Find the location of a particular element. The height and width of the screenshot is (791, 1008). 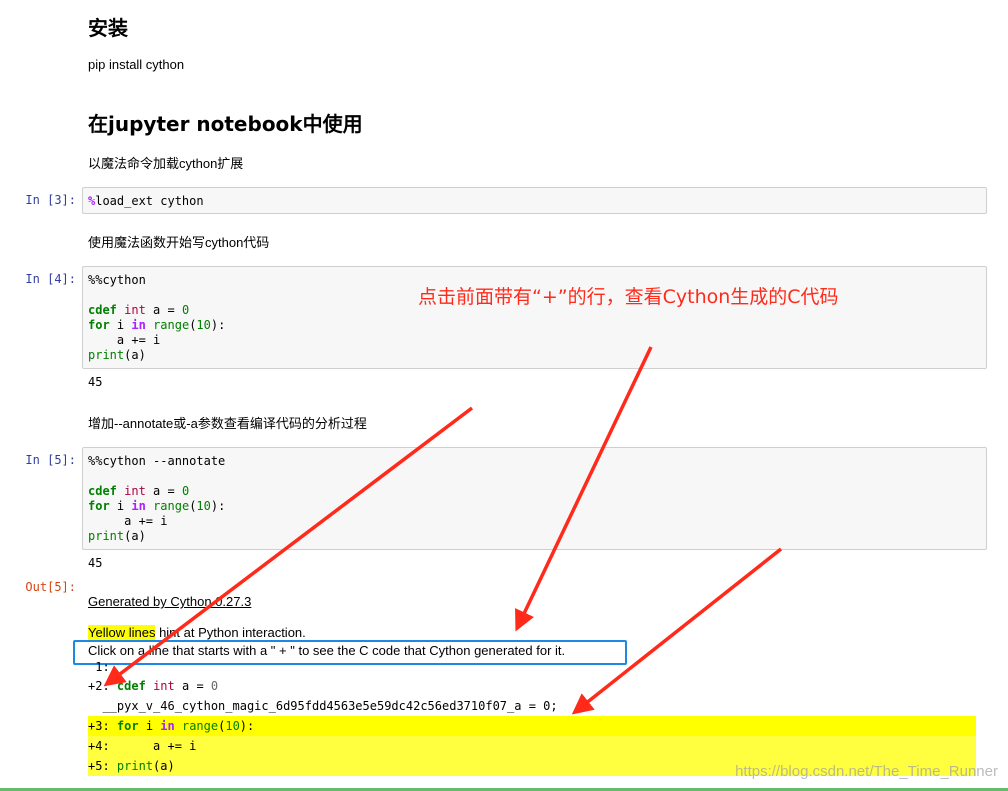

arrow-to-c-code is located at coordinates (677, 631).